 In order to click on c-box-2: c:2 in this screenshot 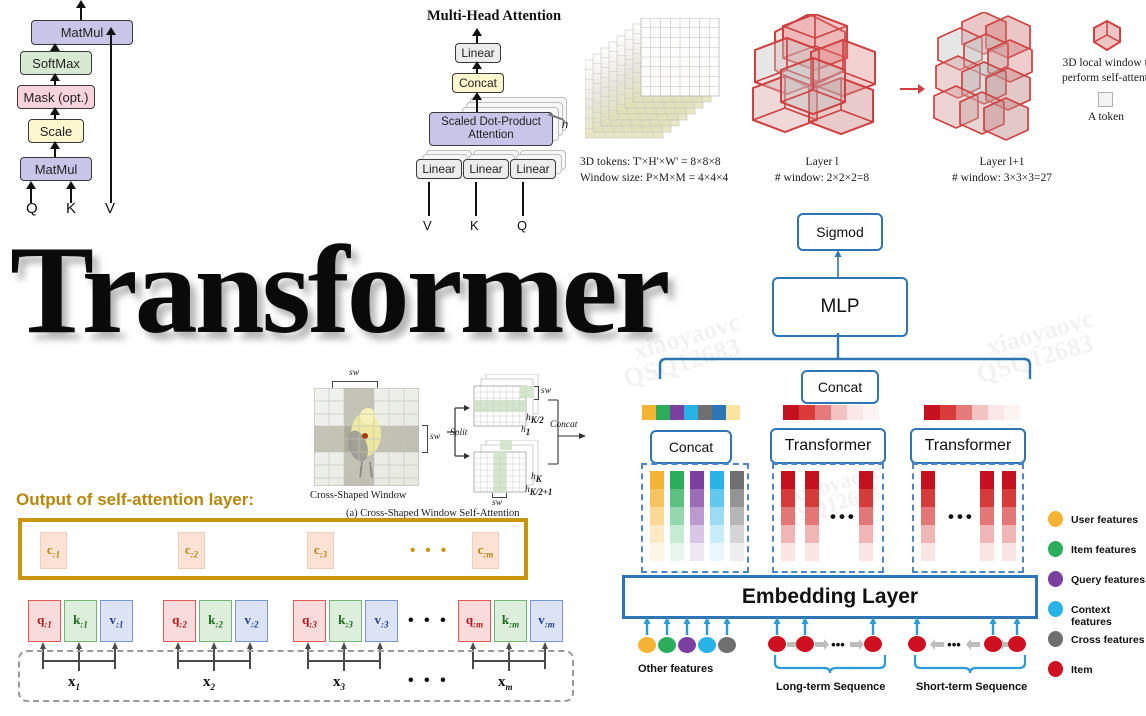, I will do `click(191, 550)`.